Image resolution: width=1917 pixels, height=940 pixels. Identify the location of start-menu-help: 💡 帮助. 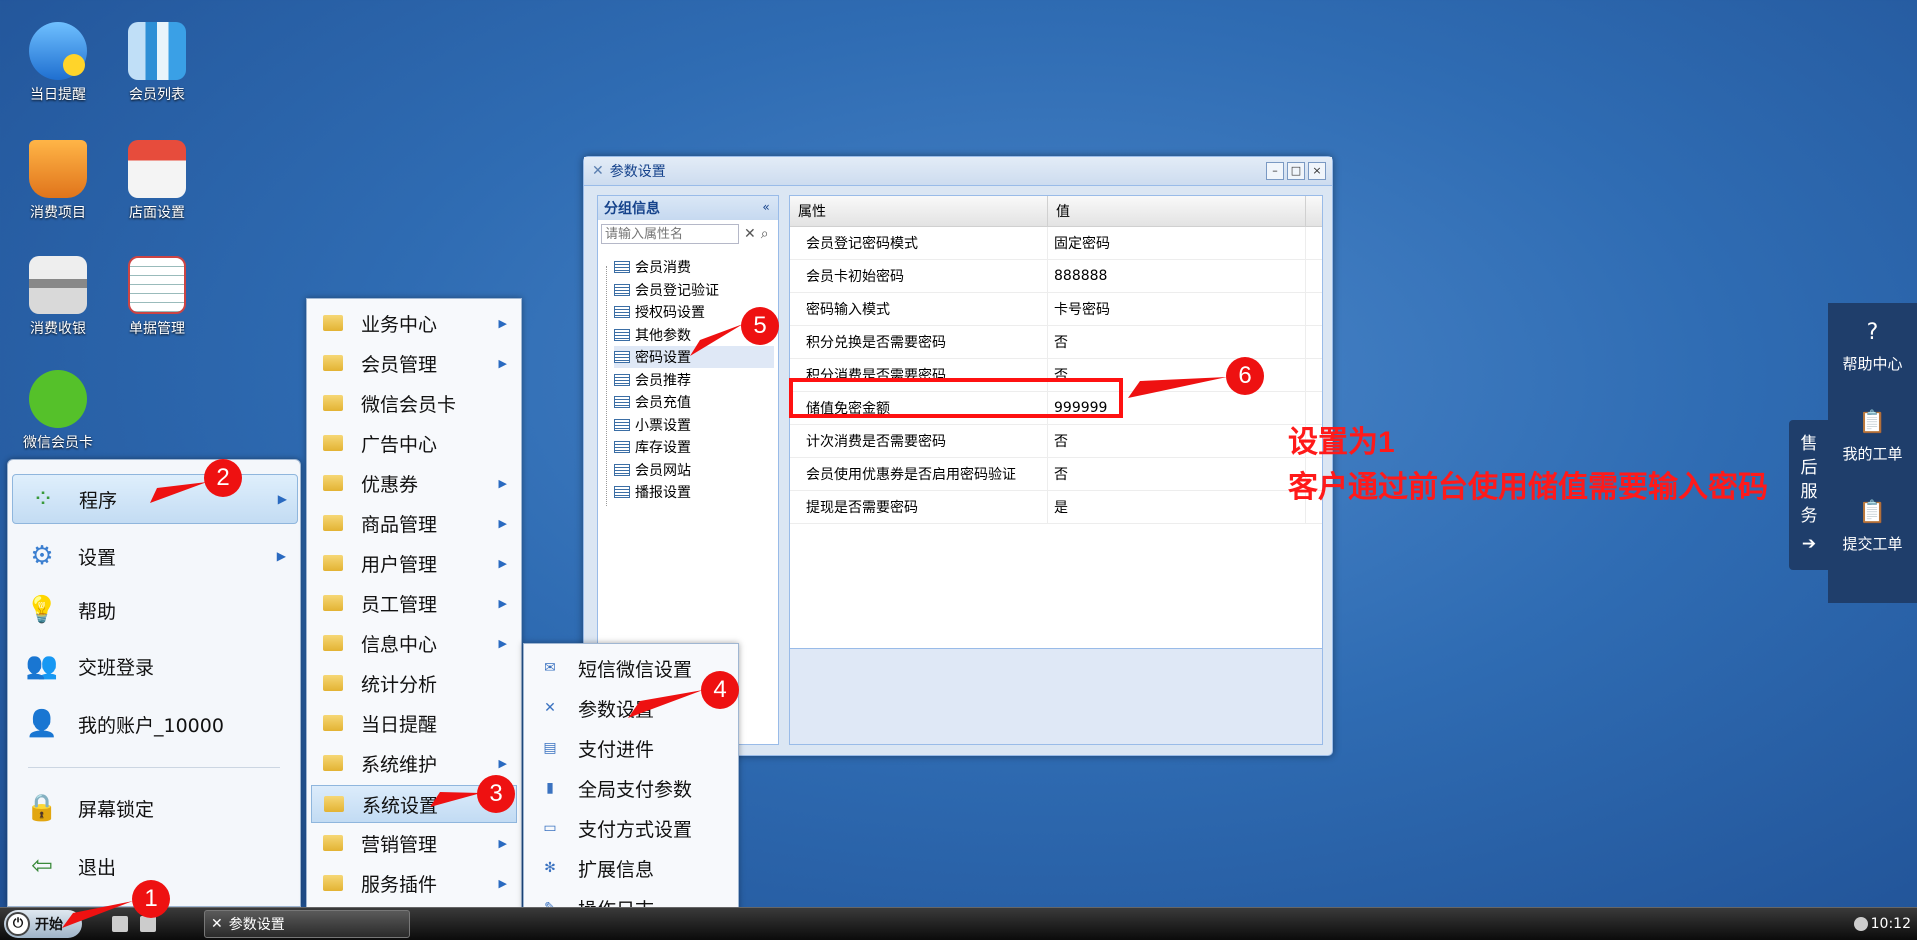
(154, 610).